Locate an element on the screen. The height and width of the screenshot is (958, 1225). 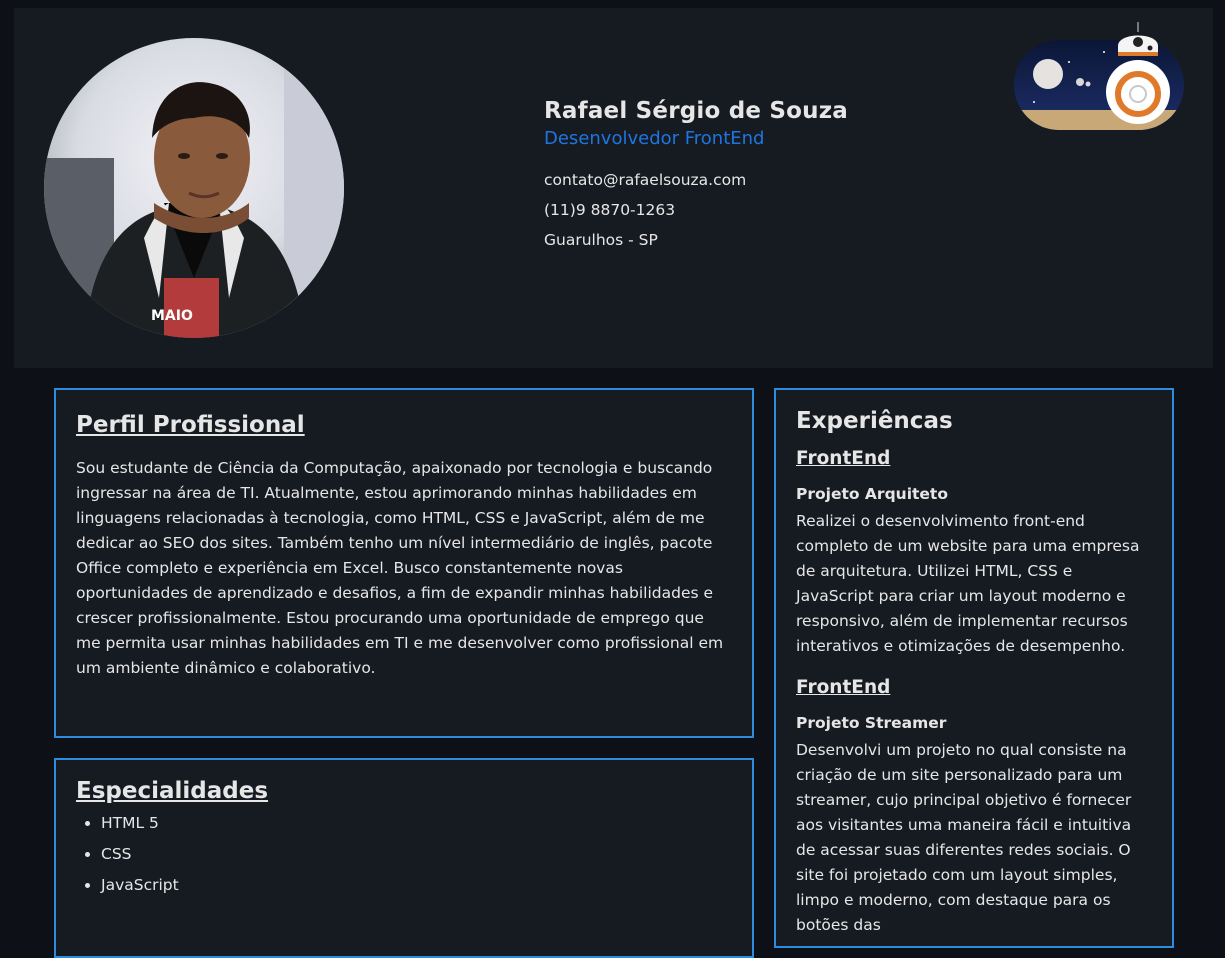
skill-item: JavaScript is located at coordinates (416, 885).